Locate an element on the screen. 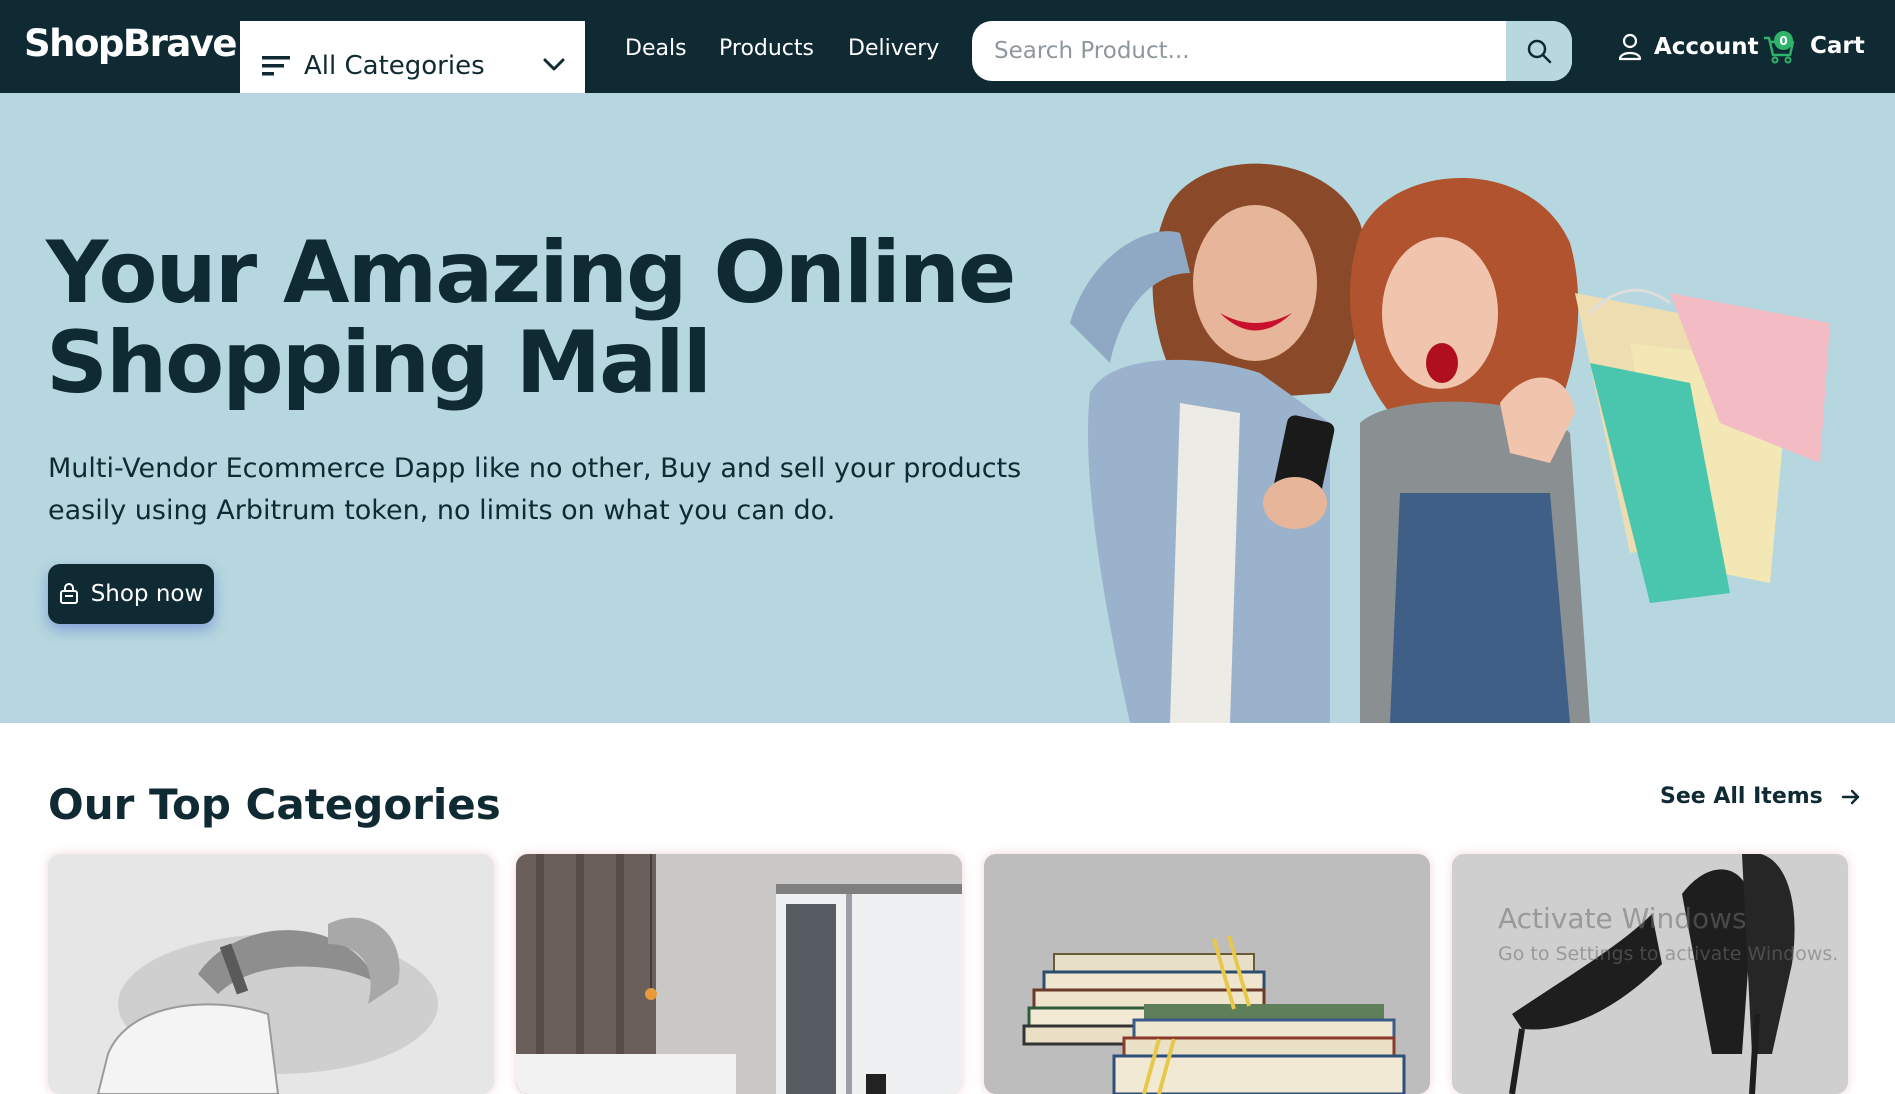 Image resolution: width=1895 pixels, height=1094 pixels. account-button: Account is located at coordinates (1688, 47).